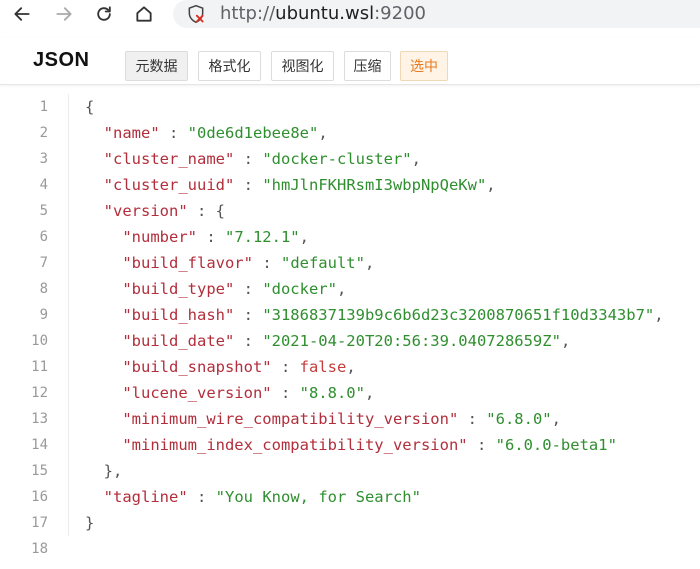 This screenshot has width=700, height=569. What do you see at coordinates (337, 159) in the screenshot?
I see `json-value: "docker-cluster"` at bounding box center [337, 159].